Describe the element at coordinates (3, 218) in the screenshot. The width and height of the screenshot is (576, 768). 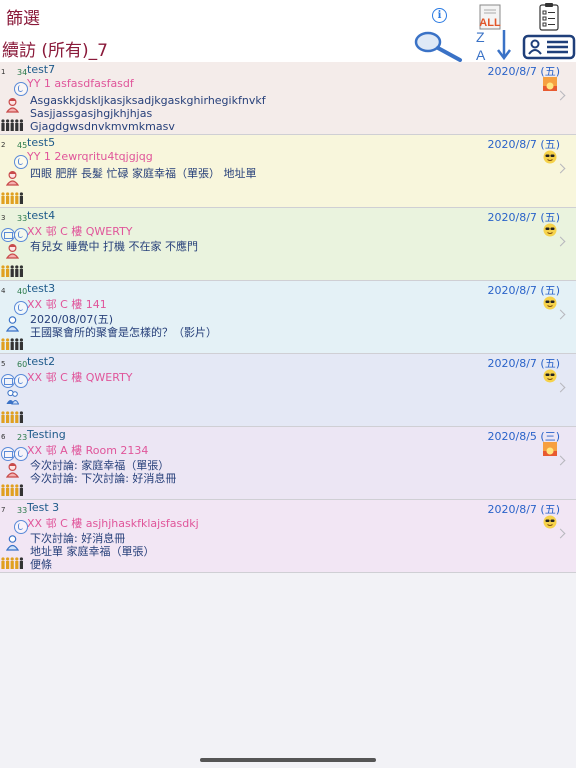
I see `row-index: 3` at that location.